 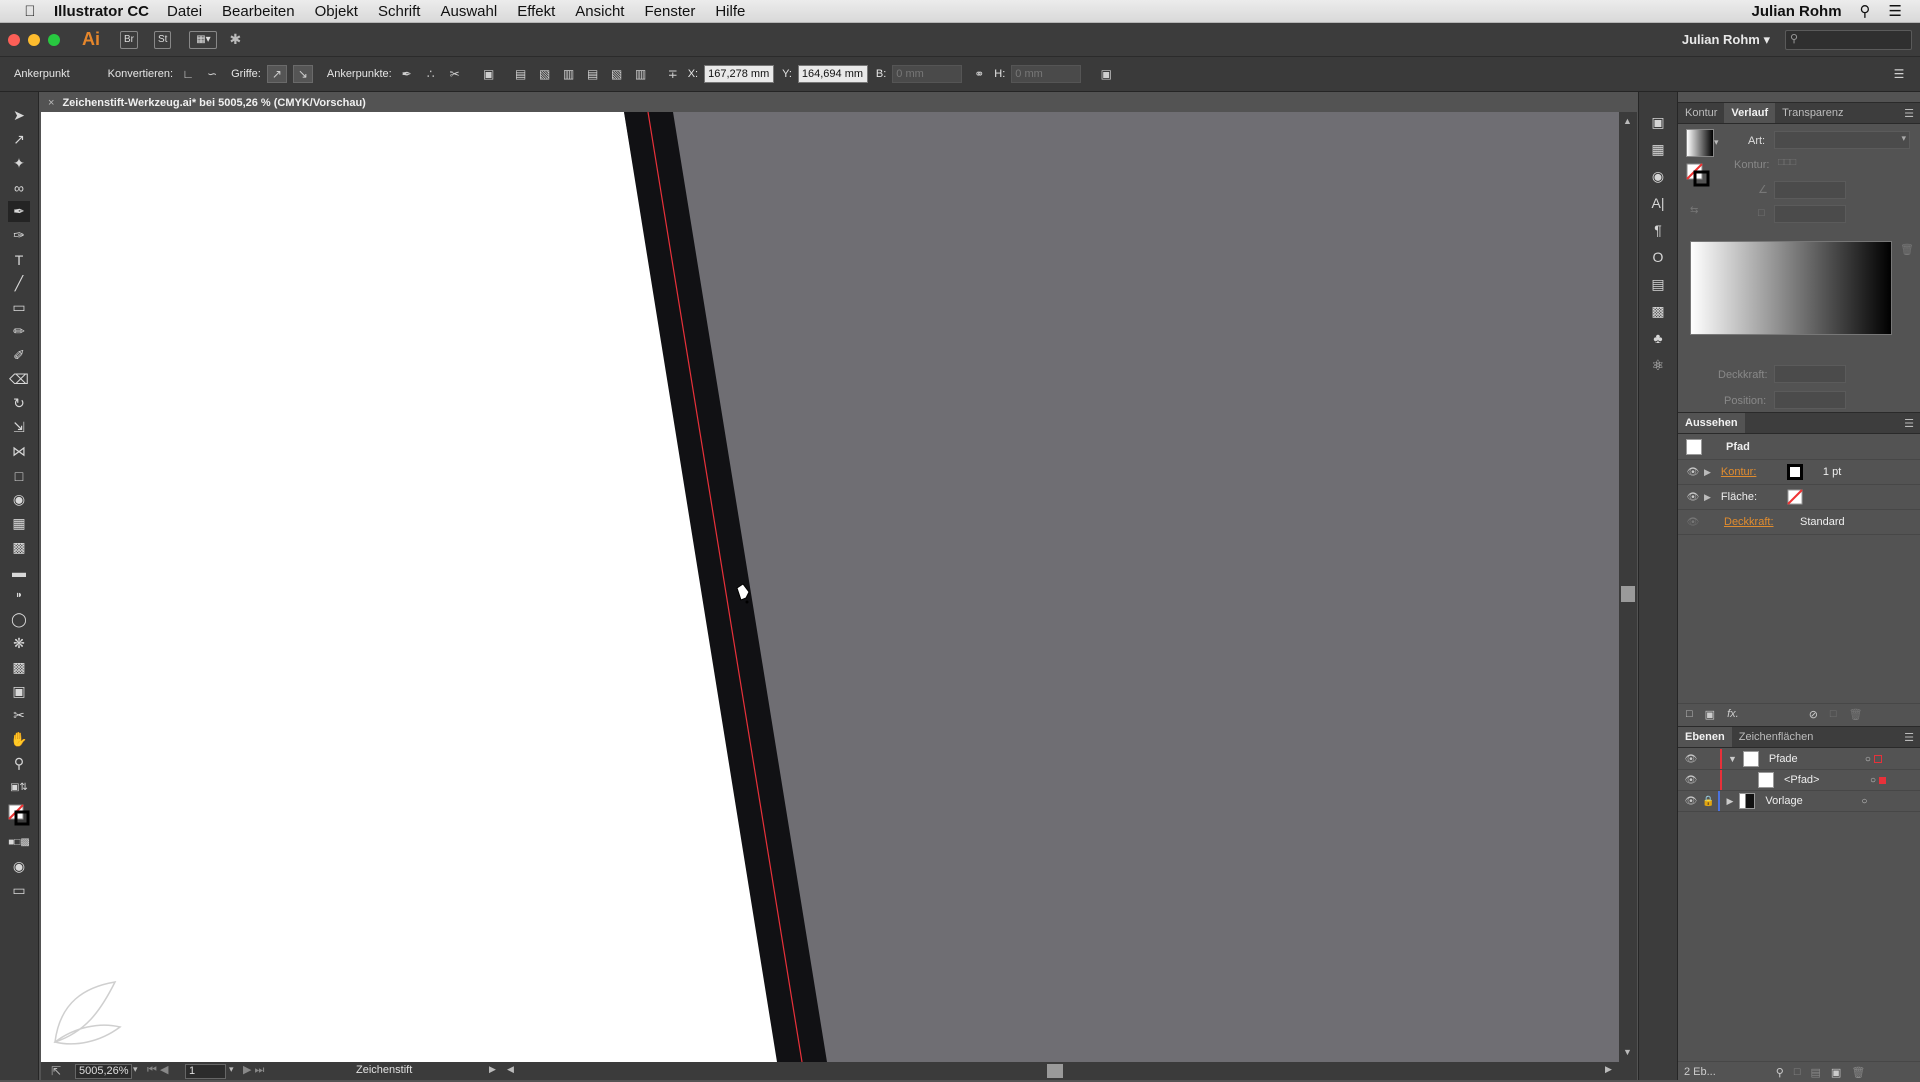 What do you see at coordinates (399, 11) in the screenshot?
I see `menu-schrift: Schrift` at bounding box center [399, 11].